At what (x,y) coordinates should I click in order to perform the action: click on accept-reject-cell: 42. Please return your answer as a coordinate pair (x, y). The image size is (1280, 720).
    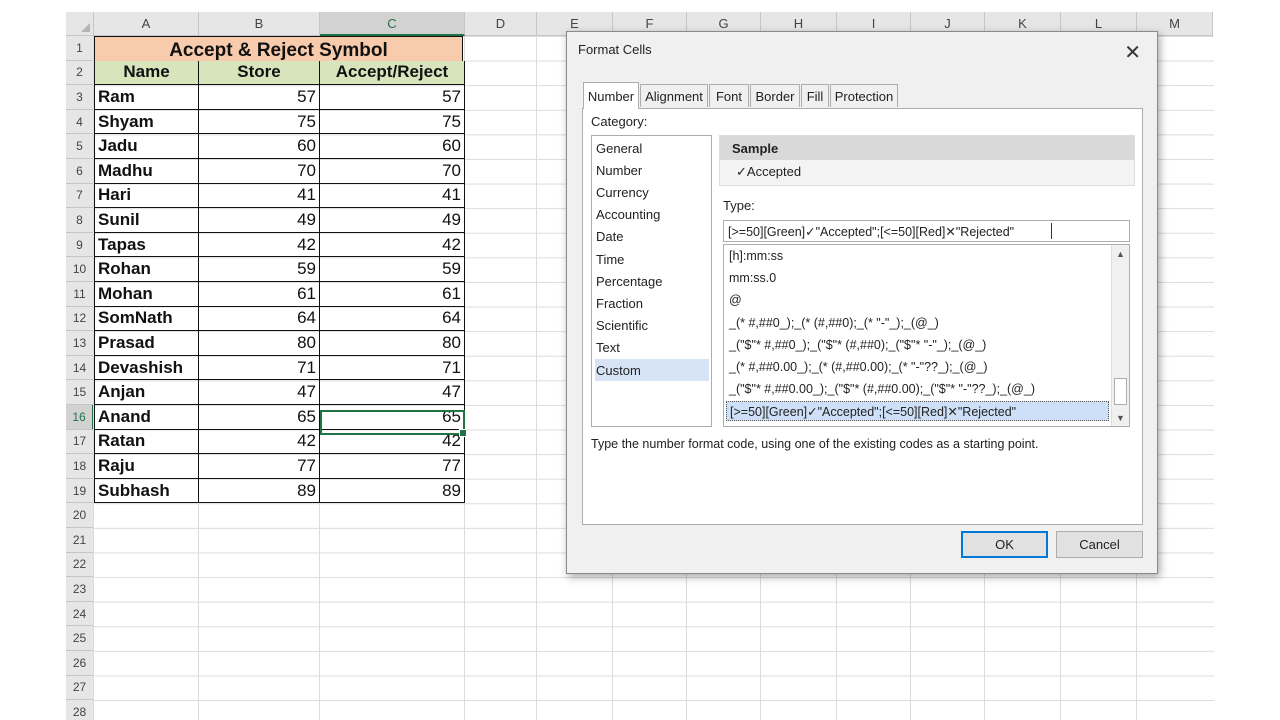
    Looking at the image, I should click on (392, 245).